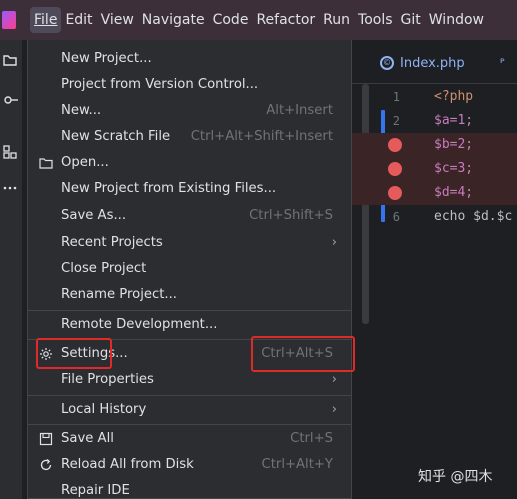 This screenshot has width=517, height=499. Describe the element at coordinates (454, 168) in the screenshot. I see `code-text: $c=3;` at that location.